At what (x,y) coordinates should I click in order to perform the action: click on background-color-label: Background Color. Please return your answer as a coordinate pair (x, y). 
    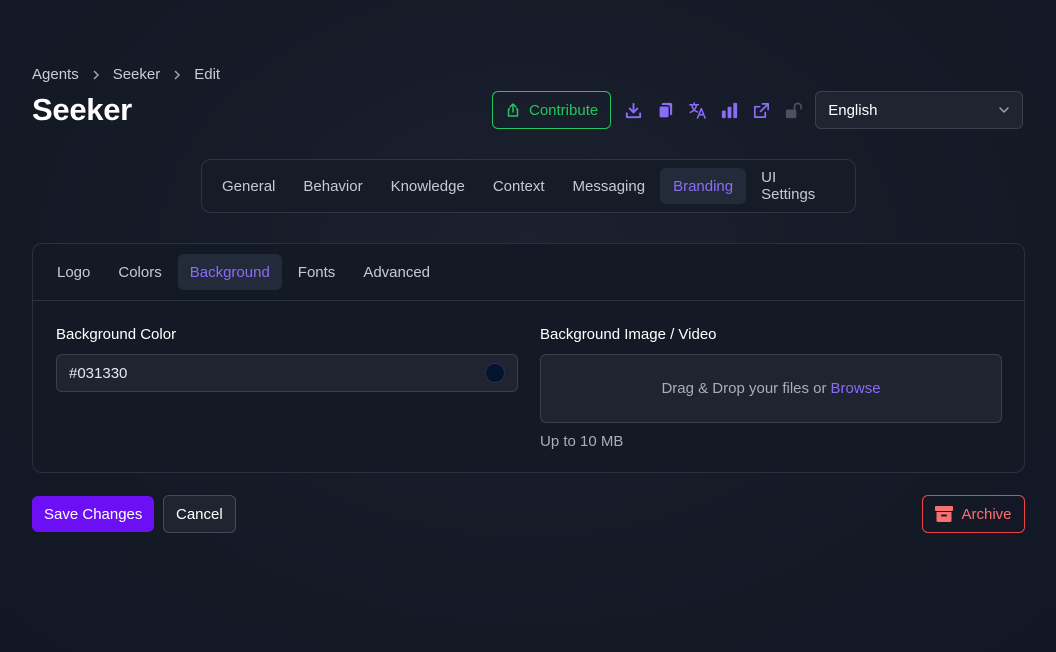
    Looking at the image, I should click on (116, 334).